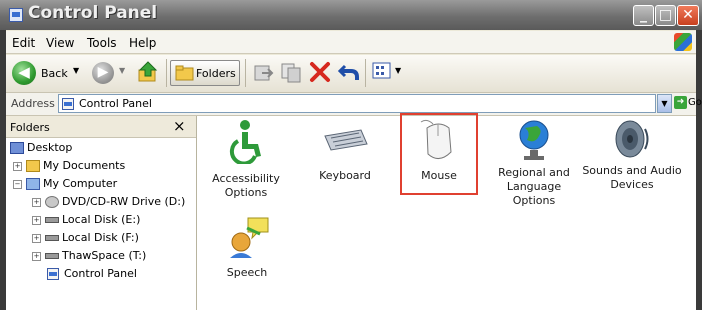  What do you see at coordinates (664, 103) in the screenshot?
I see `address-dropdown-icon: ▼` at bounding box center [664, 103].